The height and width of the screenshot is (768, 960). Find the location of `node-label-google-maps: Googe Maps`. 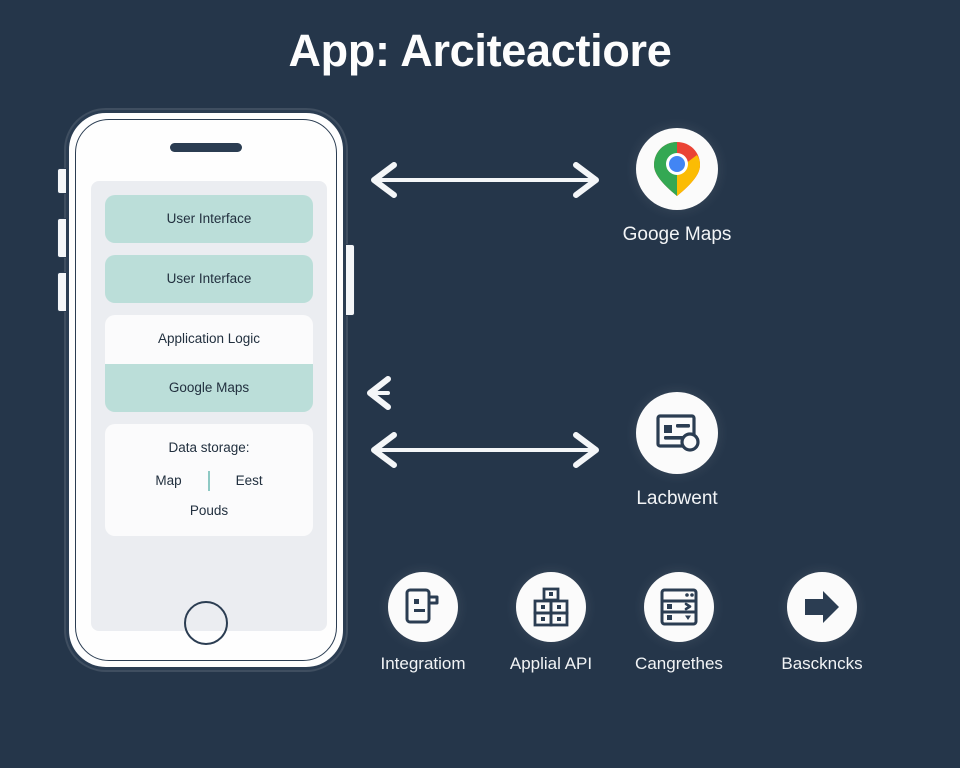

node-label-google-maps: Googe Maps is located at coordinates (677, 234).